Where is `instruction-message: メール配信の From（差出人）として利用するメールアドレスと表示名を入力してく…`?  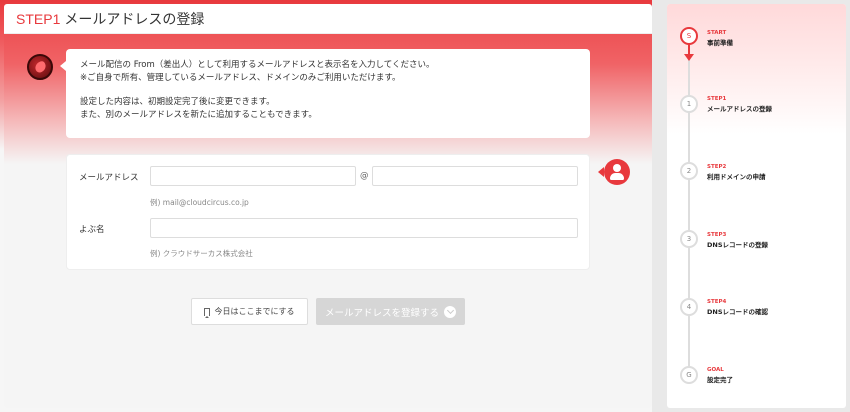
instruction-message: メール配信の From（差出人）として利用するメールアドレスと表示名を入力してく… is located at coordinates (325, 93).